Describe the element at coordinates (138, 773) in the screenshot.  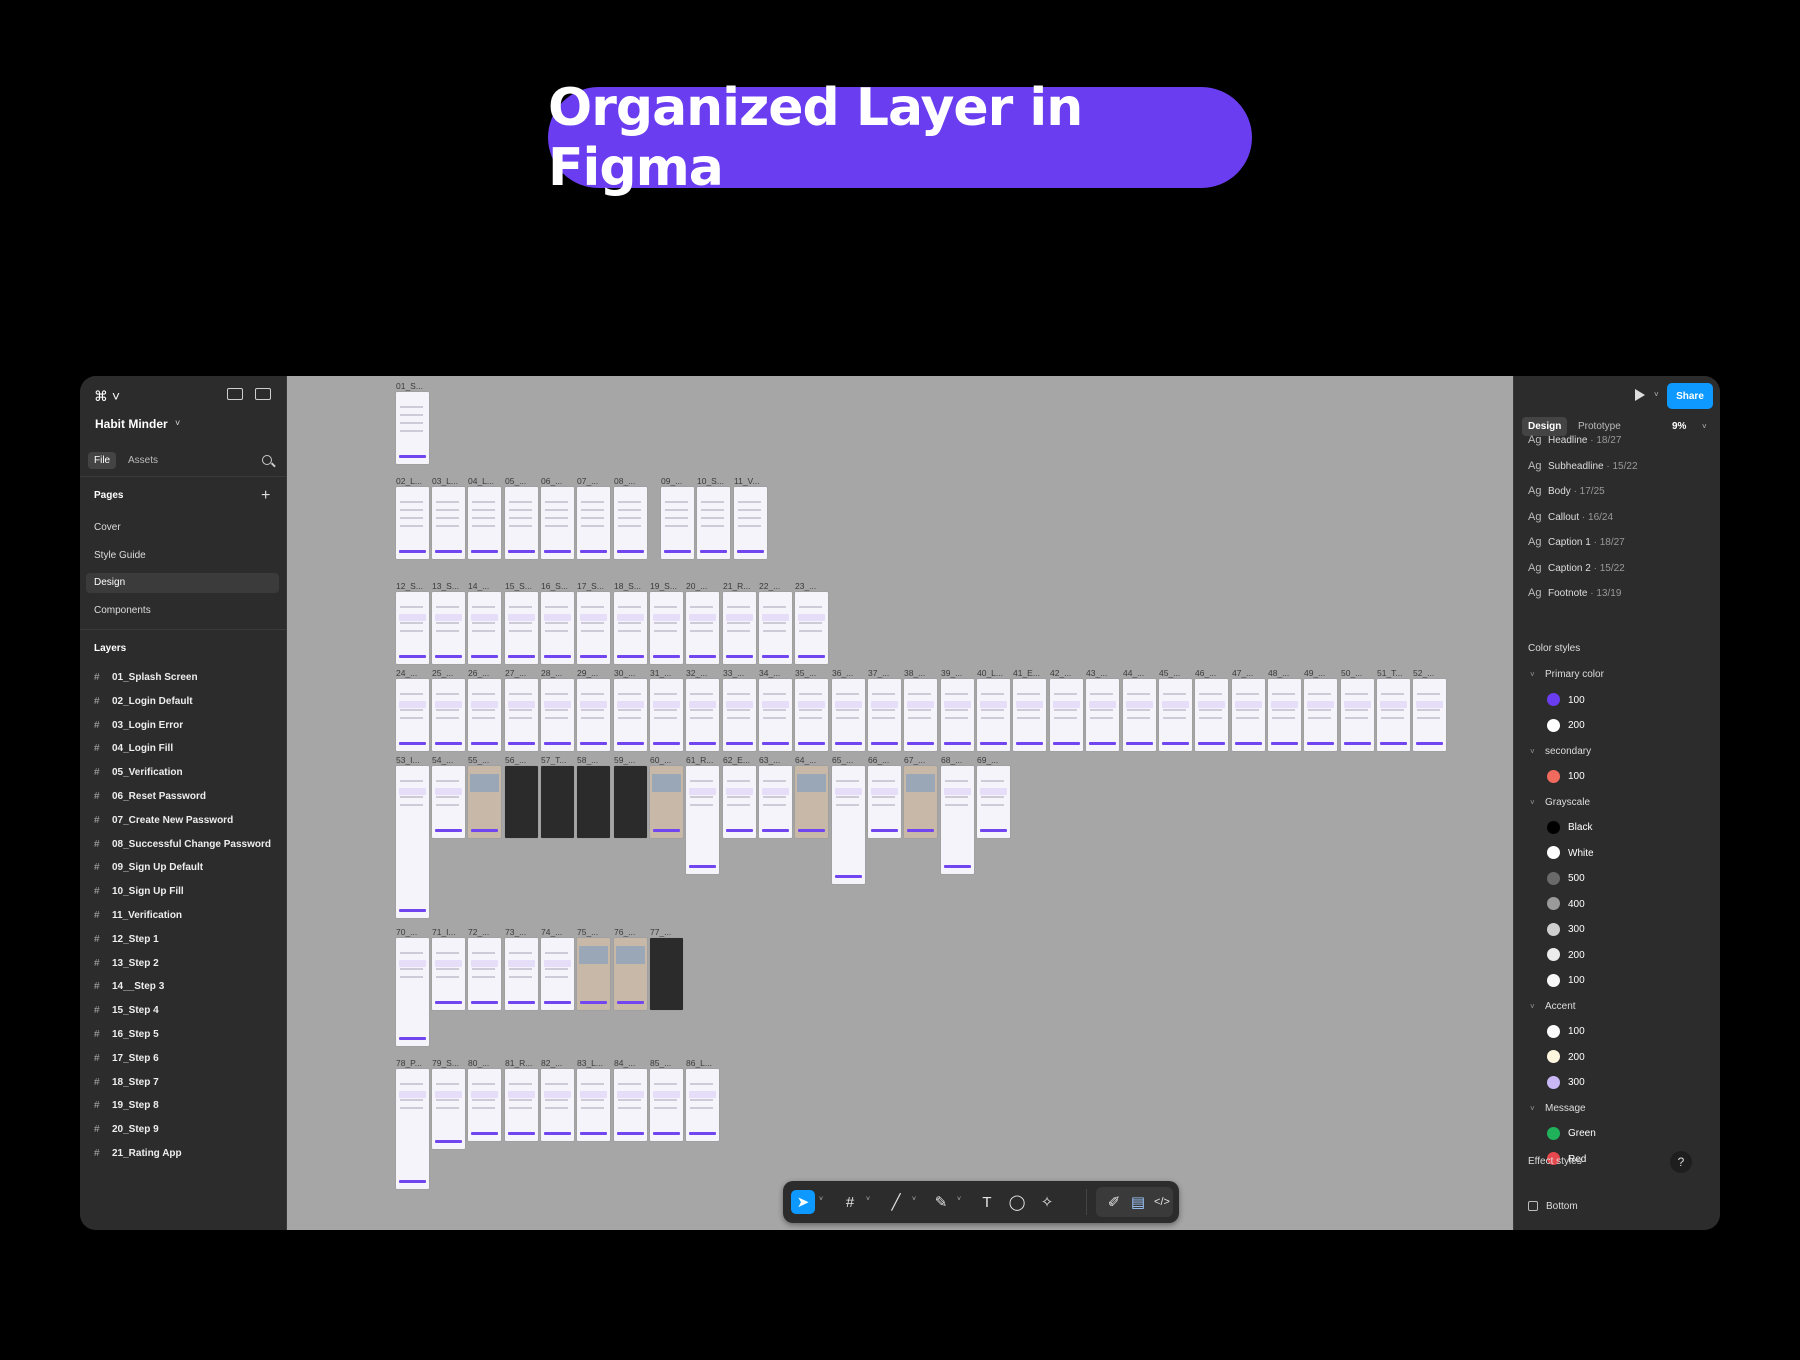
I see `layer-item: #05_Verification` at that location.